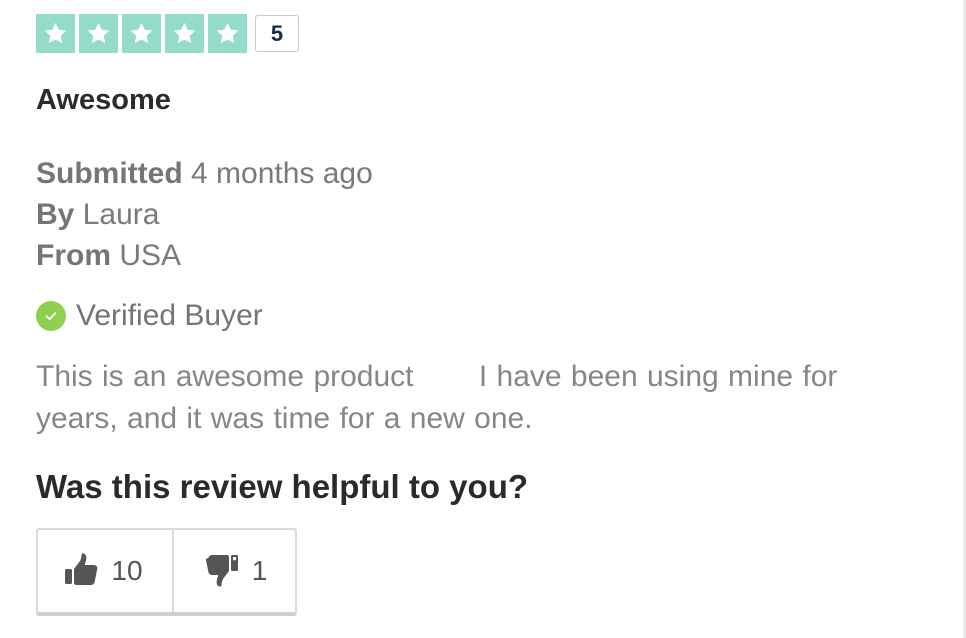  What do you see at coordinates (109, 173) in the screenshot?
I see `submitted-label: Submitted` at bounding box center [109, 173].